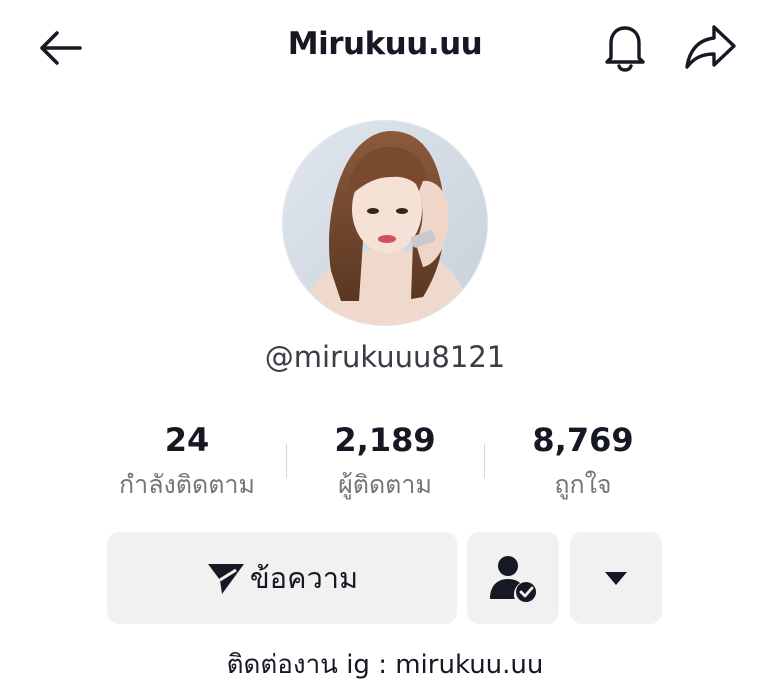  I want to click on user-check-icon, so click(513, 579).